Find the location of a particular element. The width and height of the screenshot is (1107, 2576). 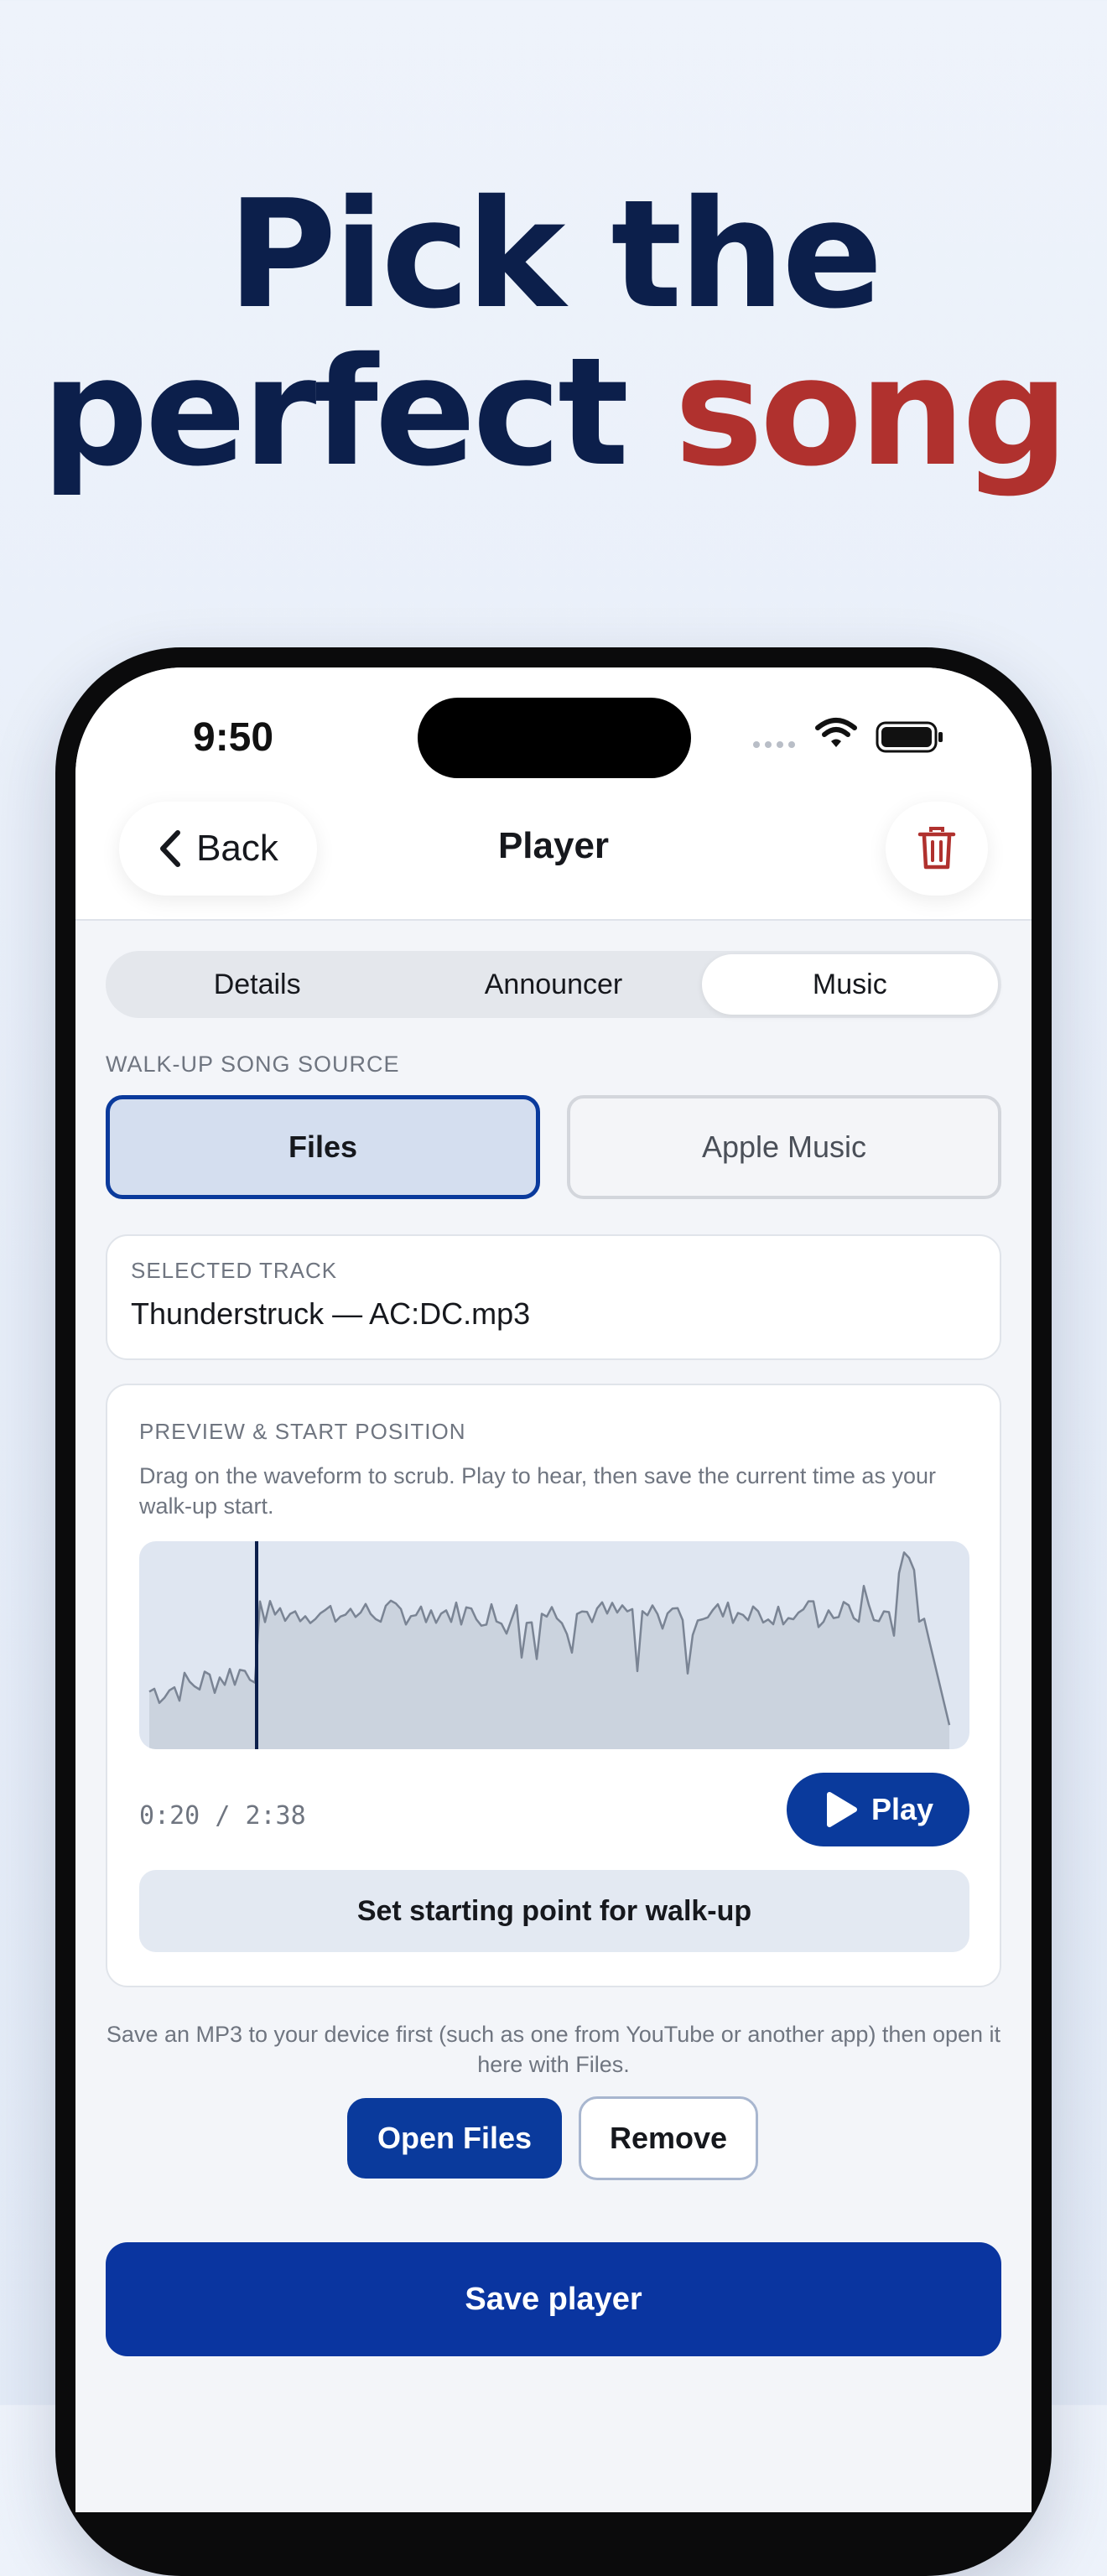

play-label: Play is located at coordinates (902, 1809).